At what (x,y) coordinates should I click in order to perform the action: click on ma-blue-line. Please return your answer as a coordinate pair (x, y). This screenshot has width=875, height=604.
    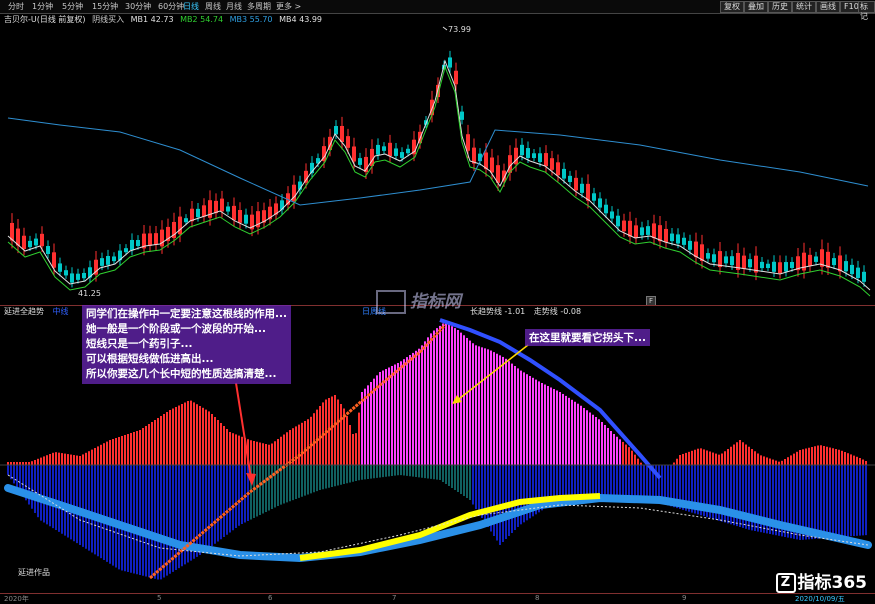
    Looking at the image, I should click on (438, 161).